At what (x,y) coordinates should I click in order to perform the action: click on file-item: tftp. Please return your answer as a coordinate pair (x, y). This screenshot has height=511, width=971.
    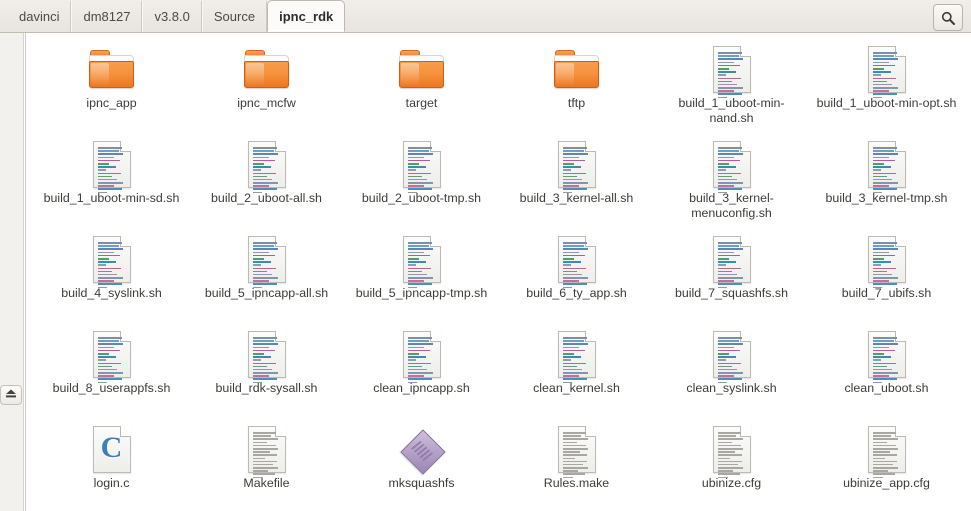
    Looking at the image, I should click on (576, 88).